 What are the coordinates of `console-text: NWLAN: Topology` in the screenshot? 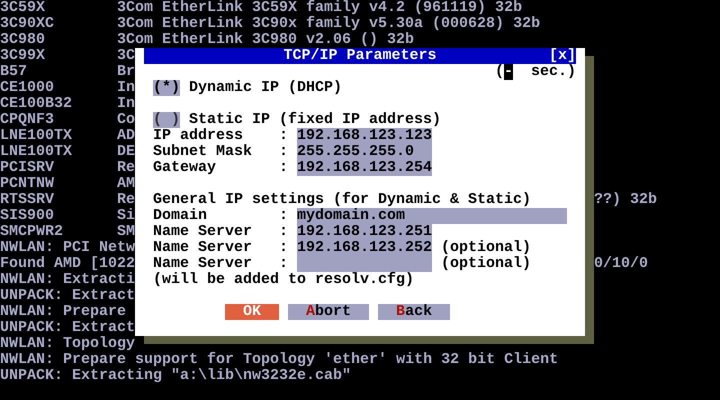 It's located at (68, 344).